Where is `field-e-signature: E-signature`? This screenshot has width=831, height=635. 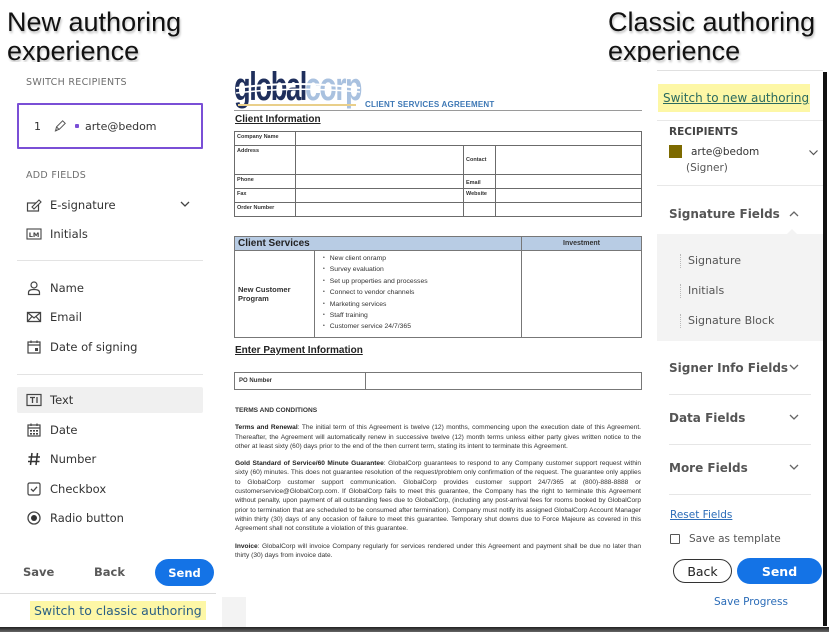 field-e-signature: E-signature is located at coordinates (110, 205).